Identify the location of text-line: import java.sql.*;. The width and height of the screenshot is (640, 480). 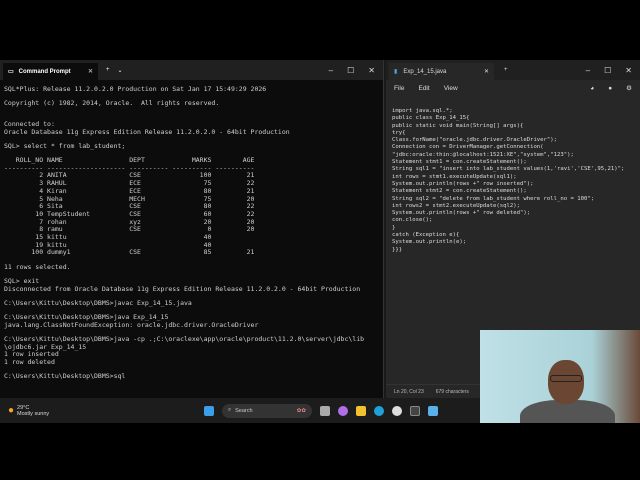
(422, 111).